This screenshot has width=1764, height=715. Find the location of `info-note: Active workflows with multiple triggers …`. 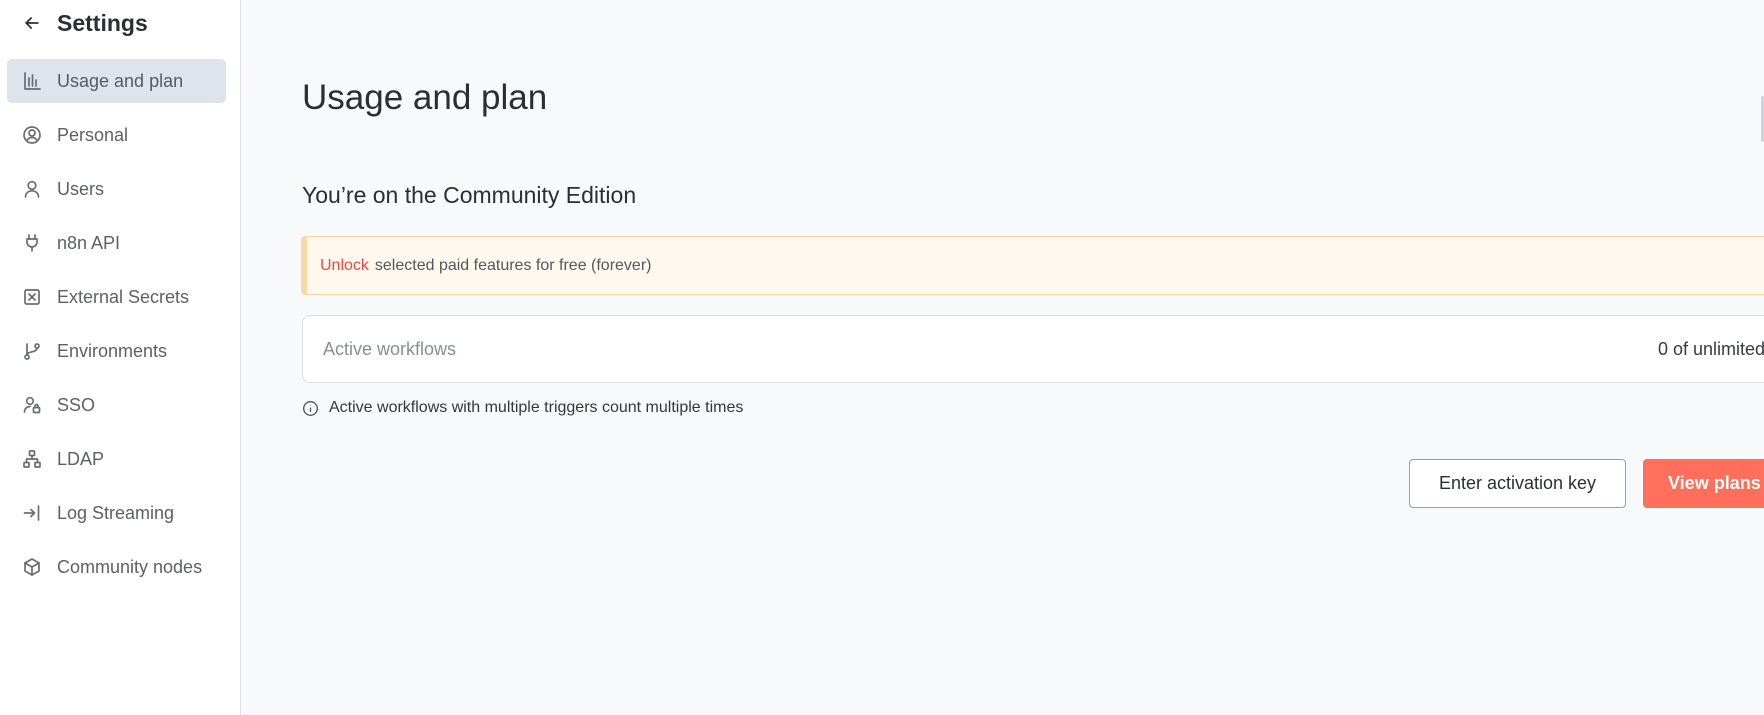

info-note: Active workflows with multiple triggers … is located at coordinates (522, 408).